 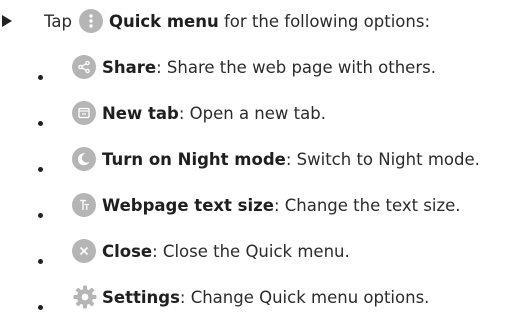 I want to click on option-desc: : Switch to Night mode., so click(x=382, y=159).